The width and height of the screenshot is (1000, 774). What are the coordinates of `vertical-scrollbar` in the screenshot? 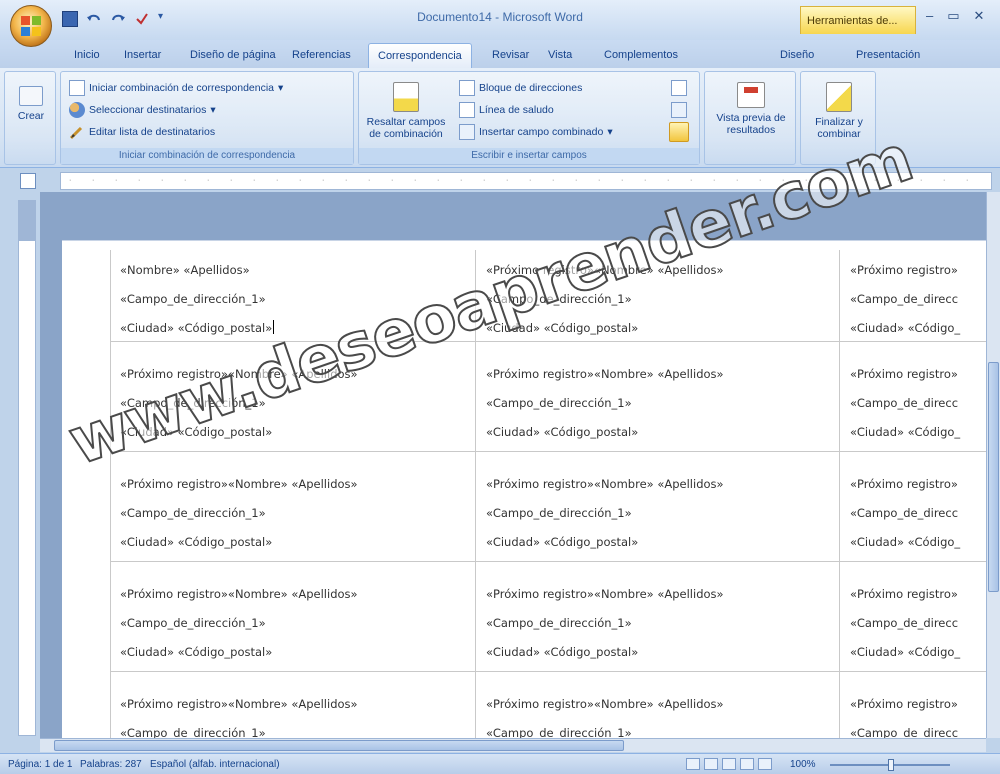 It's located at (993, 465).